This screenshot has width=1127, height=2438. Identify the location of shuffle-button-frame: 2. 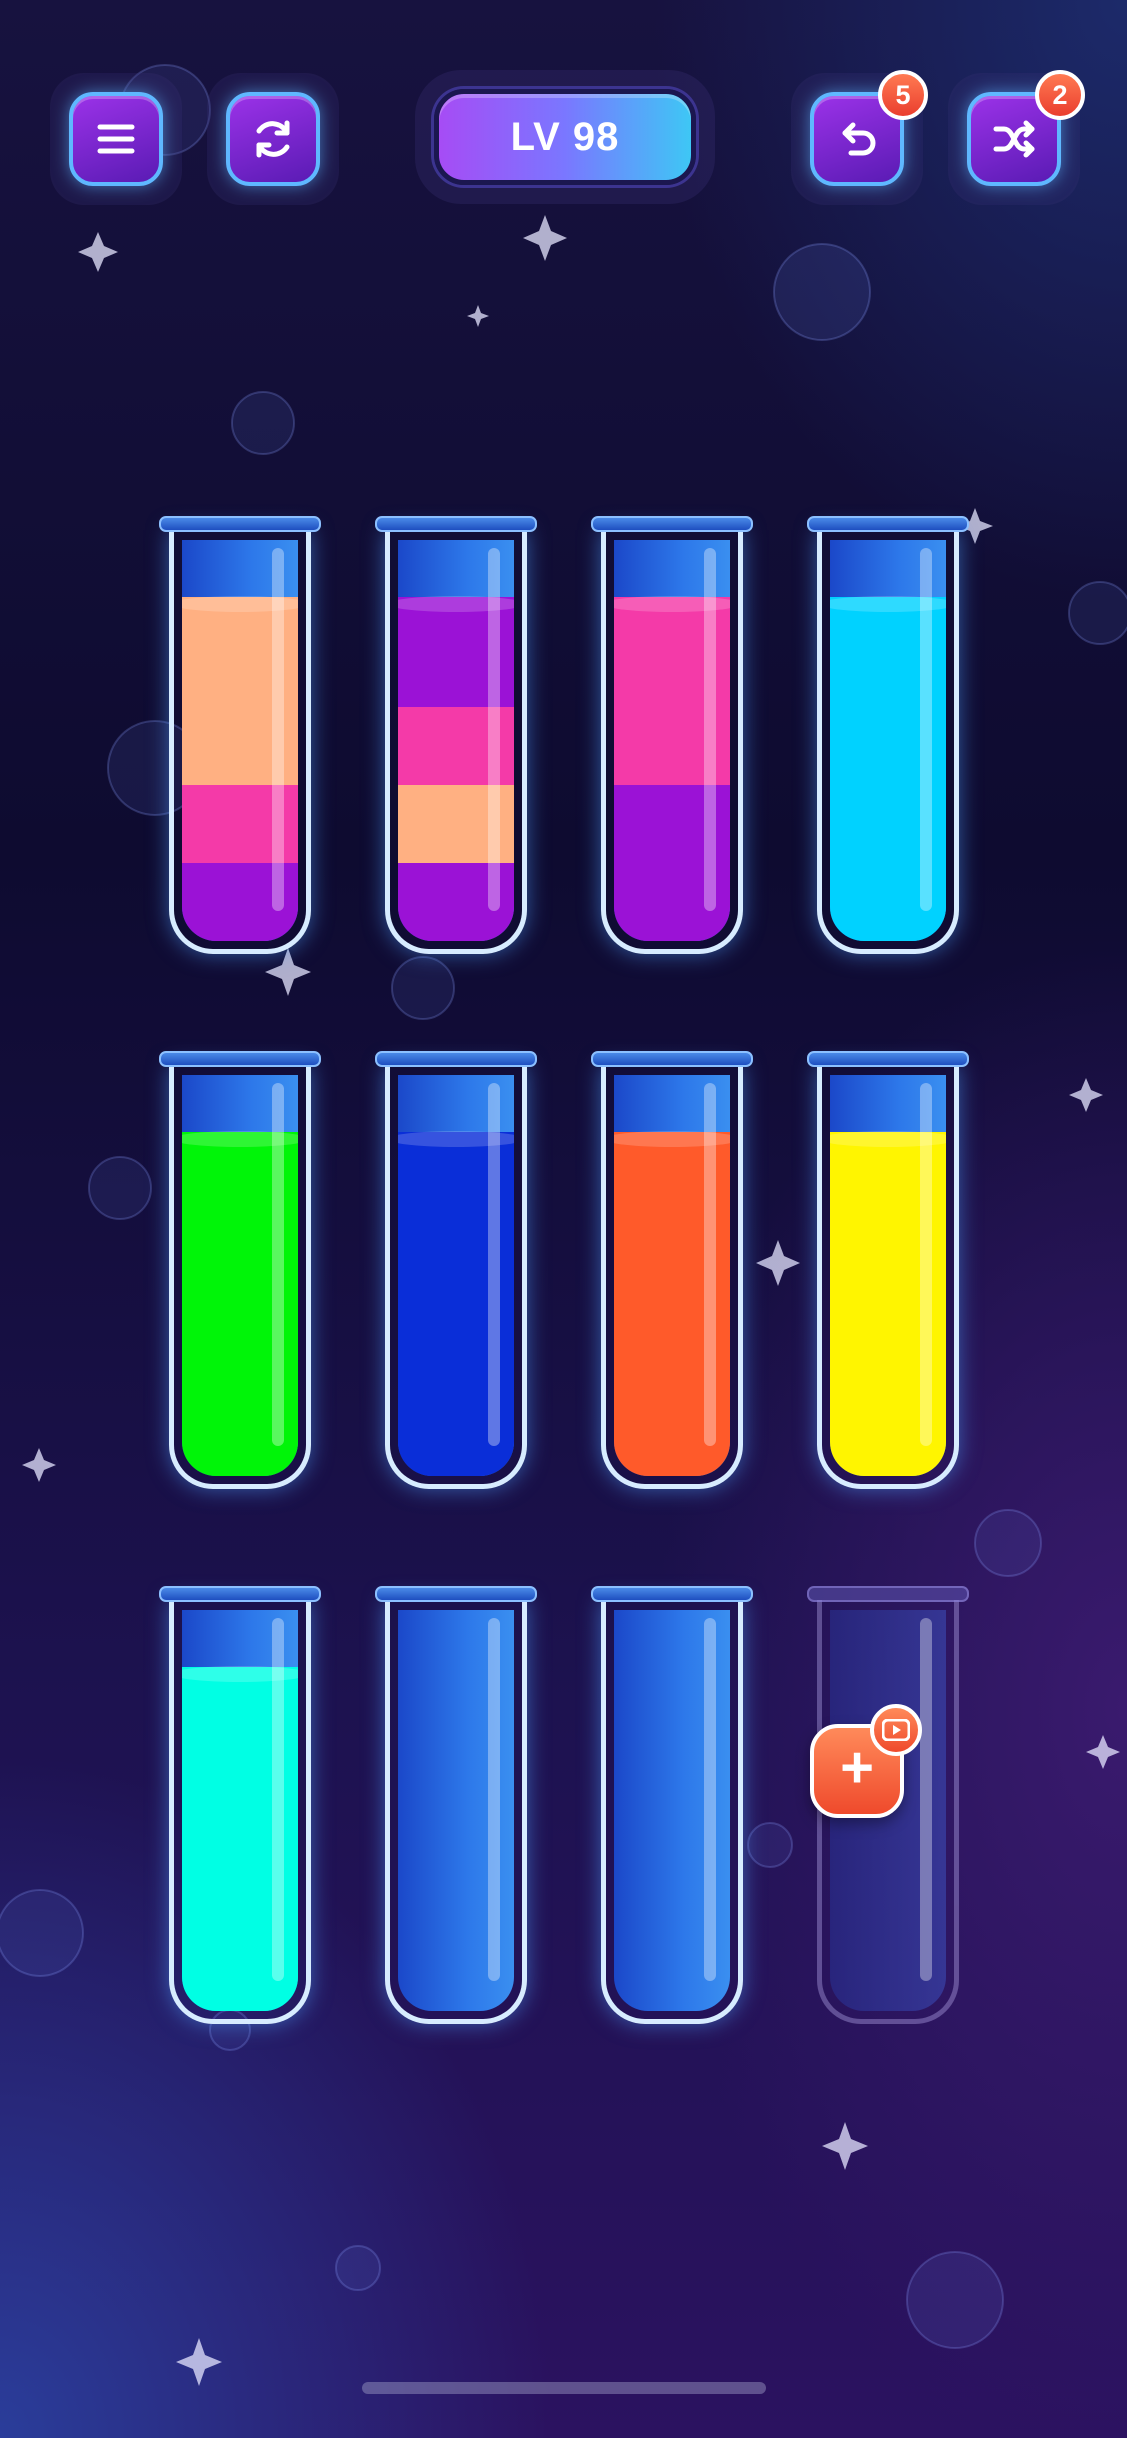
(1016, 137).